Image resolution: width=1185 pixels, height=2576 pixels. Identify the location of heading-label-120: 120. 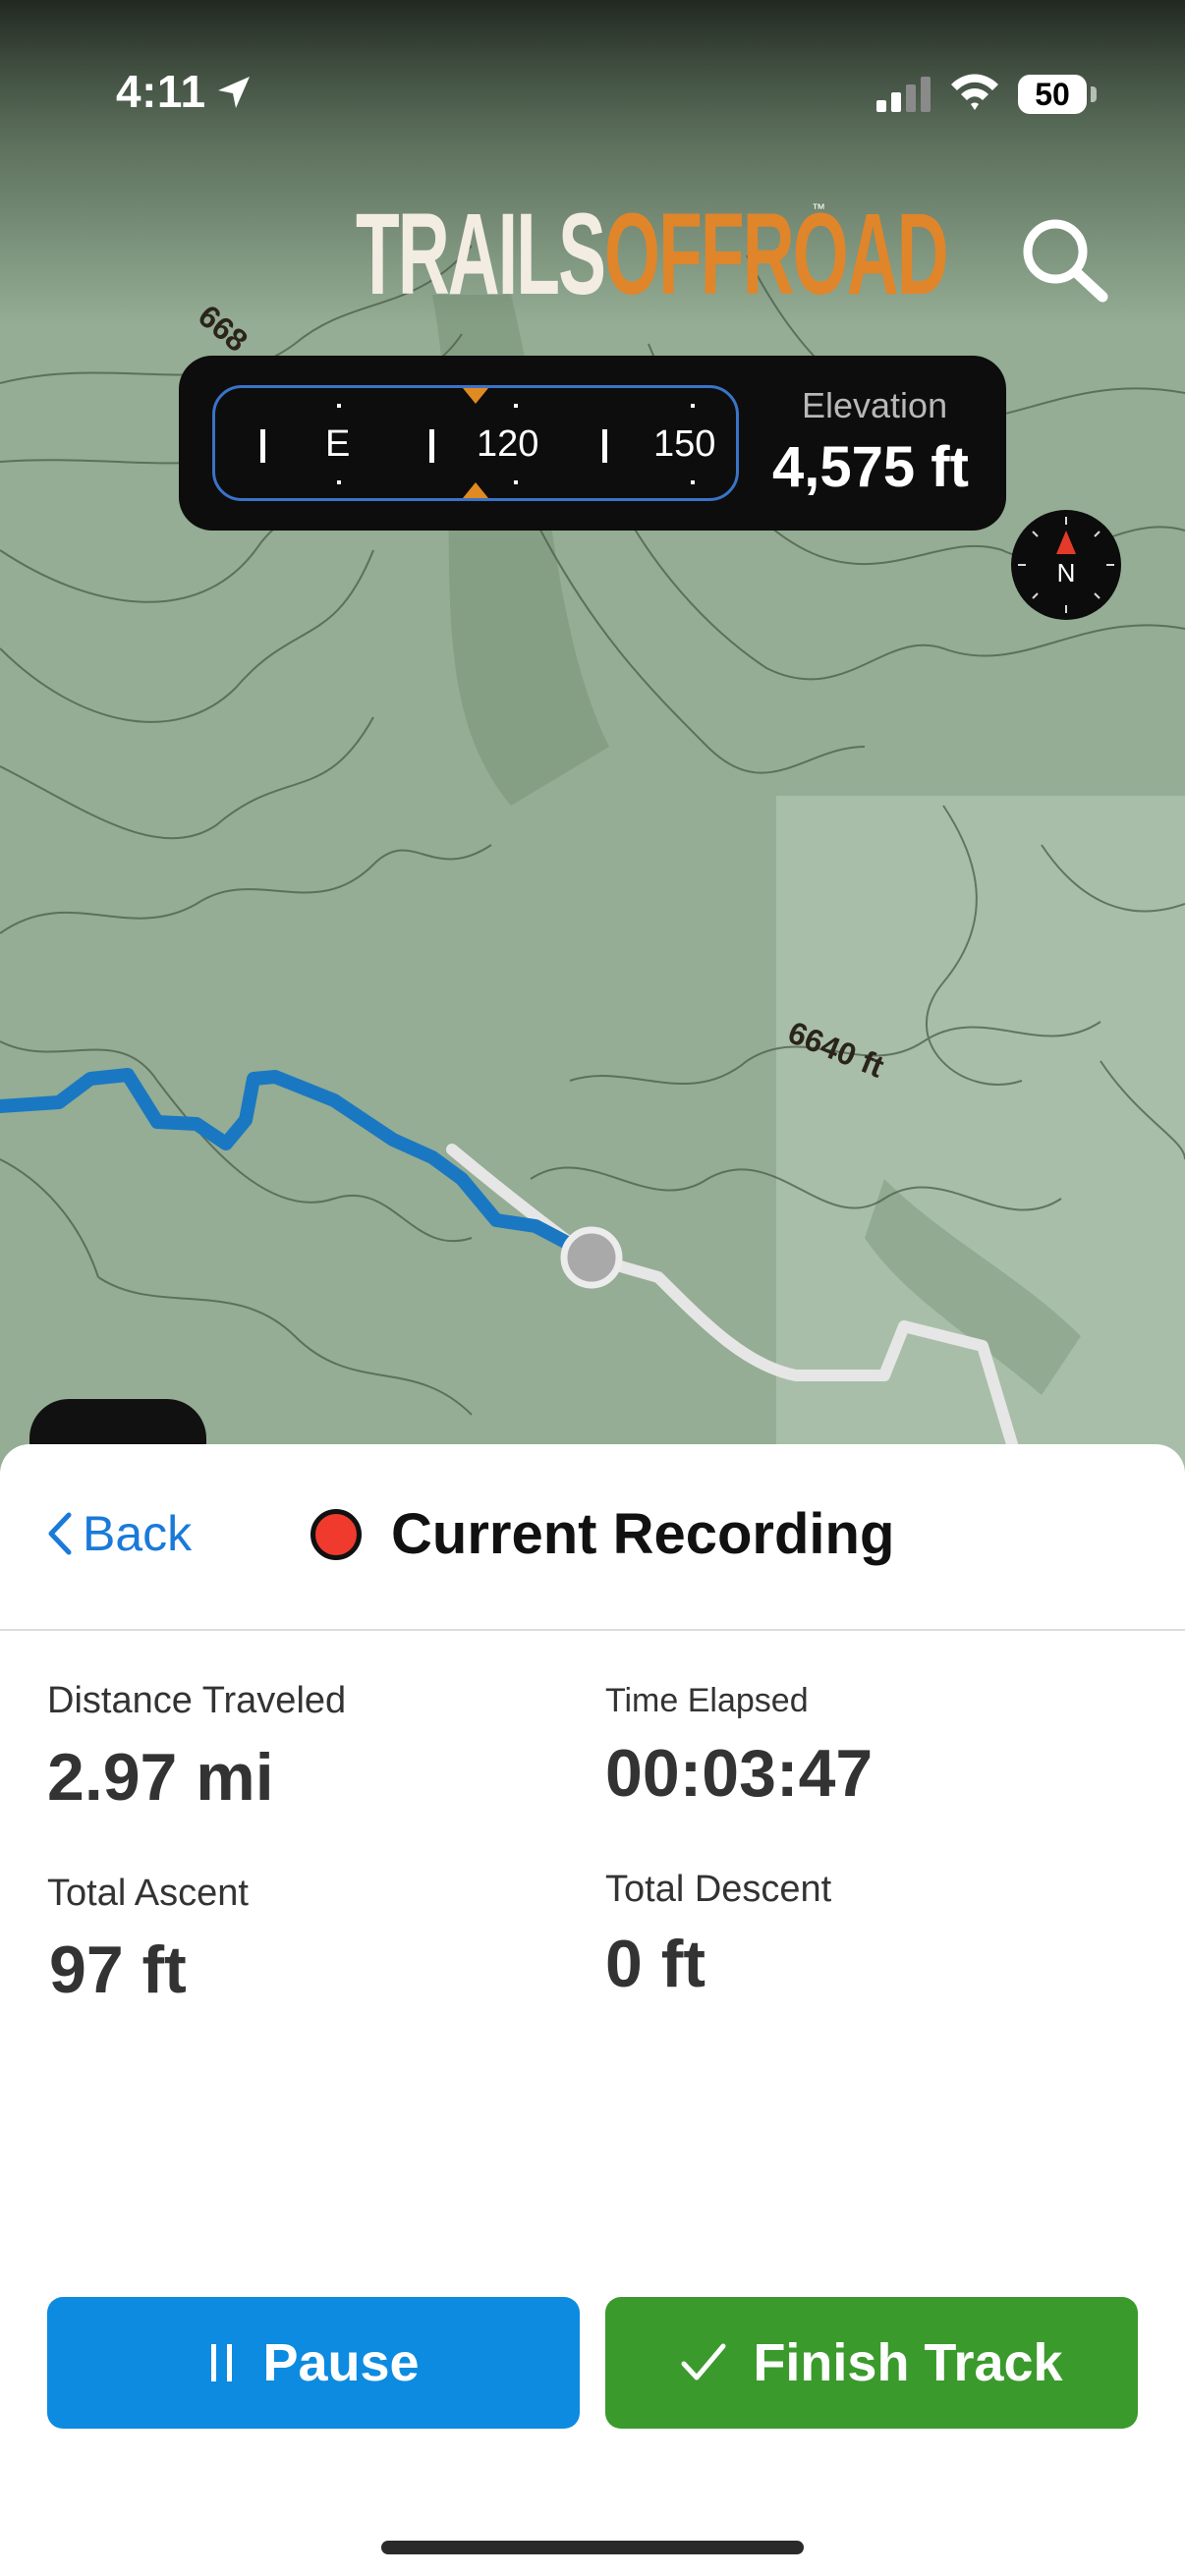
(508, 444).